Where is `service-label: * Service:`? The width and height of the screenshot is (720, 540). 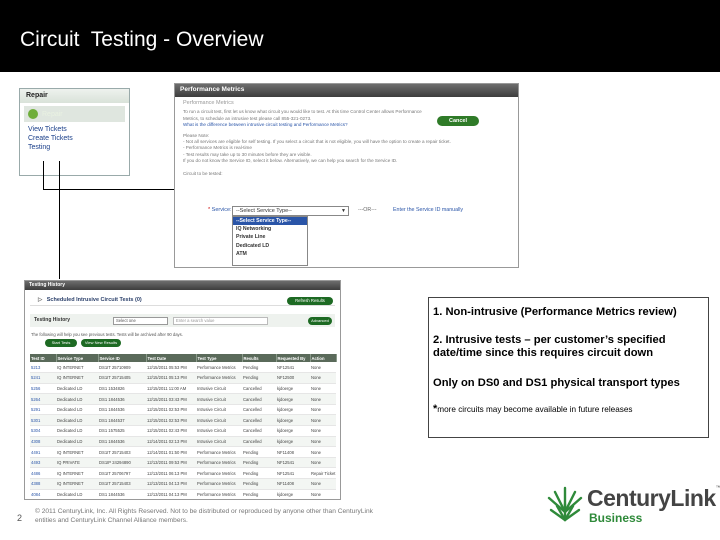
service-label: * Service: is located at coordinates (220, 210).